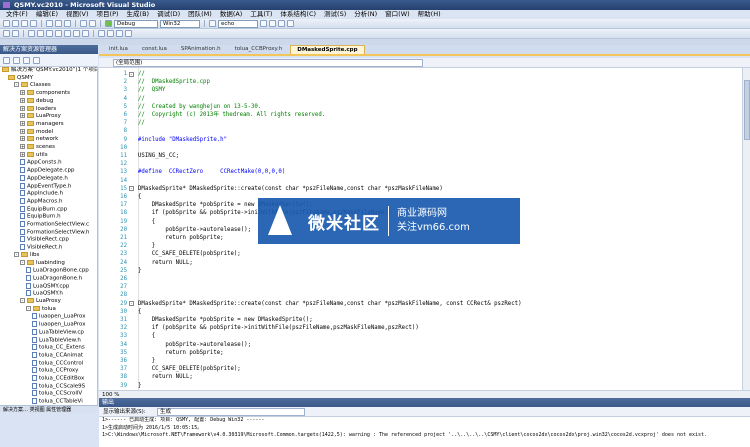 The width and height of the screenshot is (750, 447). What do you see at coordinates (268, 63) in the screenshot?
I see `scope-dropdown: (全局范围)` at bounding box center [268, 63].